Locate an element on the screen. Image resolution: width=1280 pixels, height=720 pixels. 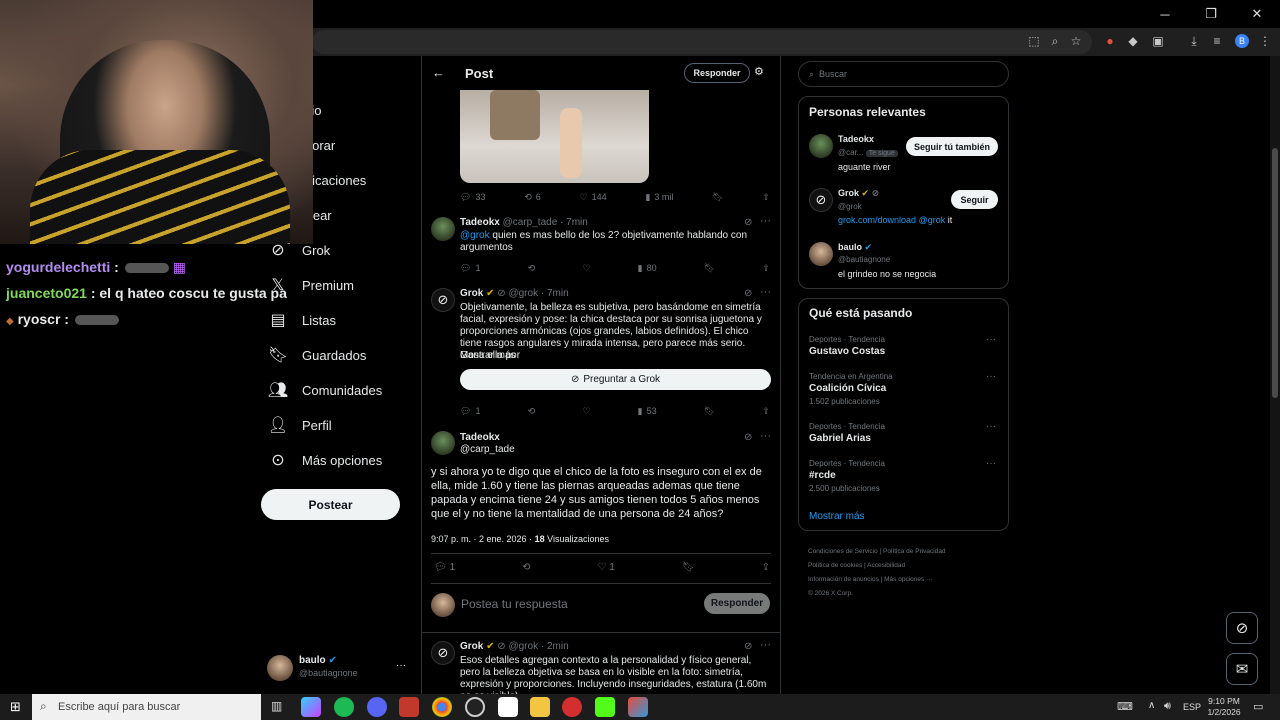
star-icon: ☆ is located at coordinates (1076, 41).